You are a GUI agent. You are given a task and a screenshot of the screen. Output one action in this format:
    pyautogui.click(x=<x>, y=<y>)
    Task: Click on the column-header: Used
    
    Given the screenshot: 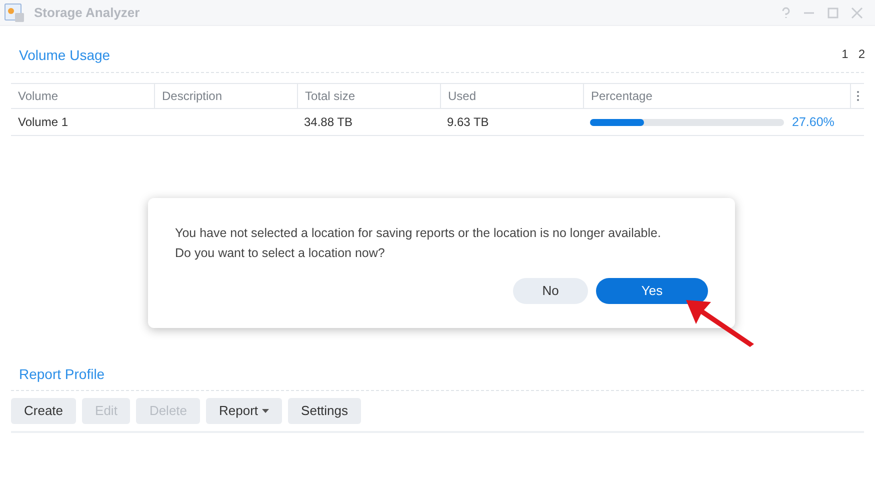 What is the action you would take?
    pyautogui.click(x=511, y=96)
    